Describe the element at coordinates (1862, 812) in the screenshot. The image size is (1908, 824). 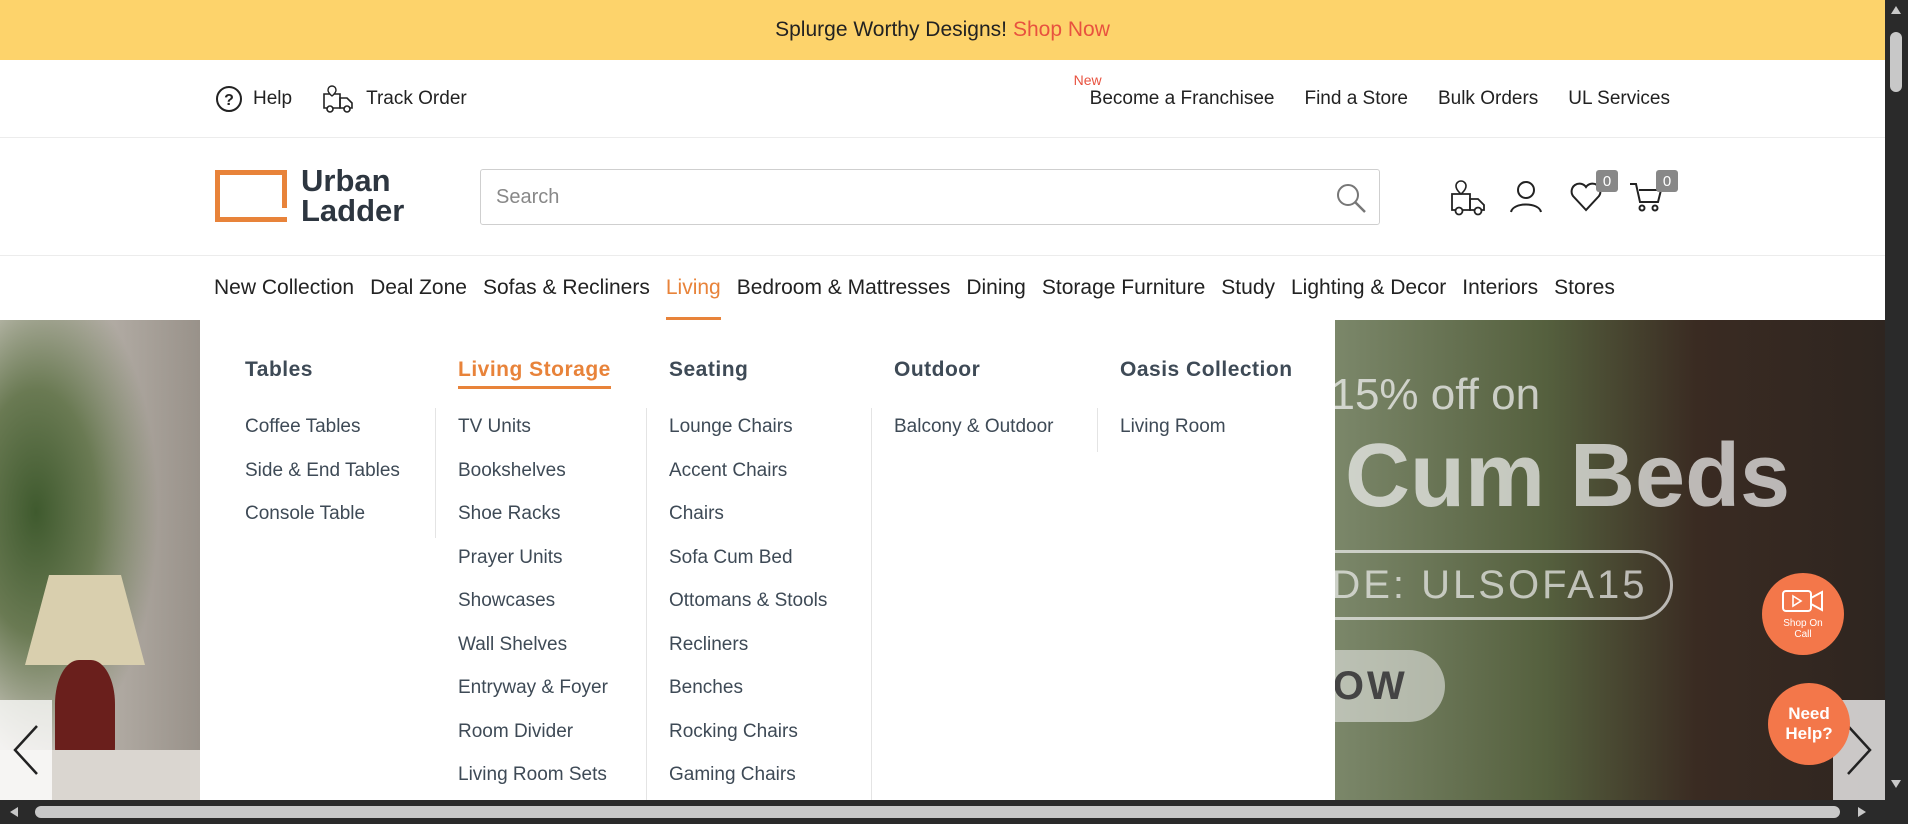
I see `scroll-right-icon` at that location.